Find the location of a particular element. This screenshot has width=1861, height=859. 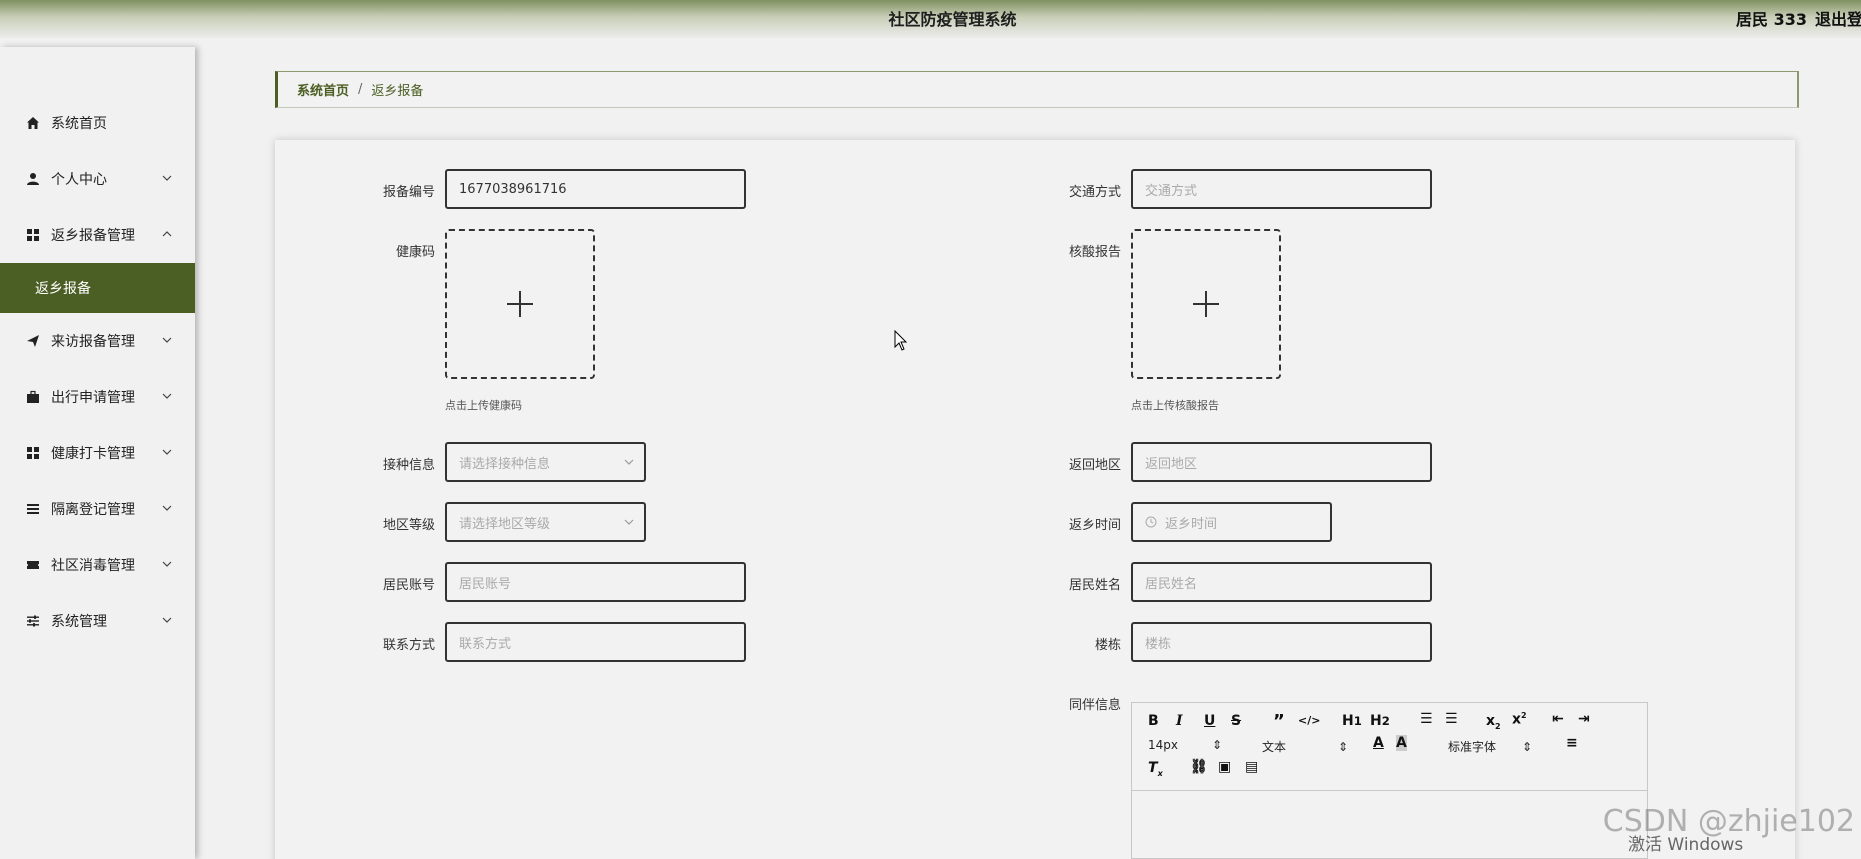

block-type-value: 文本 is located at coordinates (1274, 747).